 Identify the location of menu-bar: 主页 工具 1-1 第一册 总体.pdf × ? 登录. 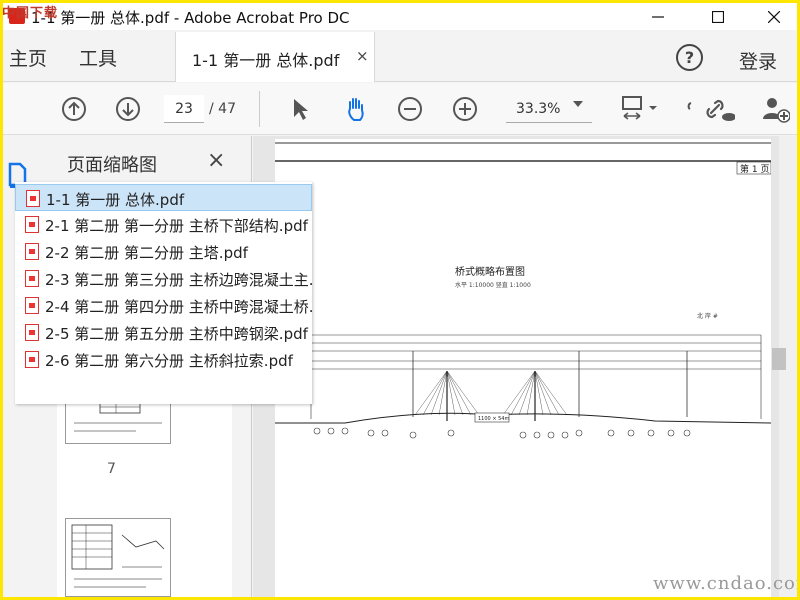
(400, 56).